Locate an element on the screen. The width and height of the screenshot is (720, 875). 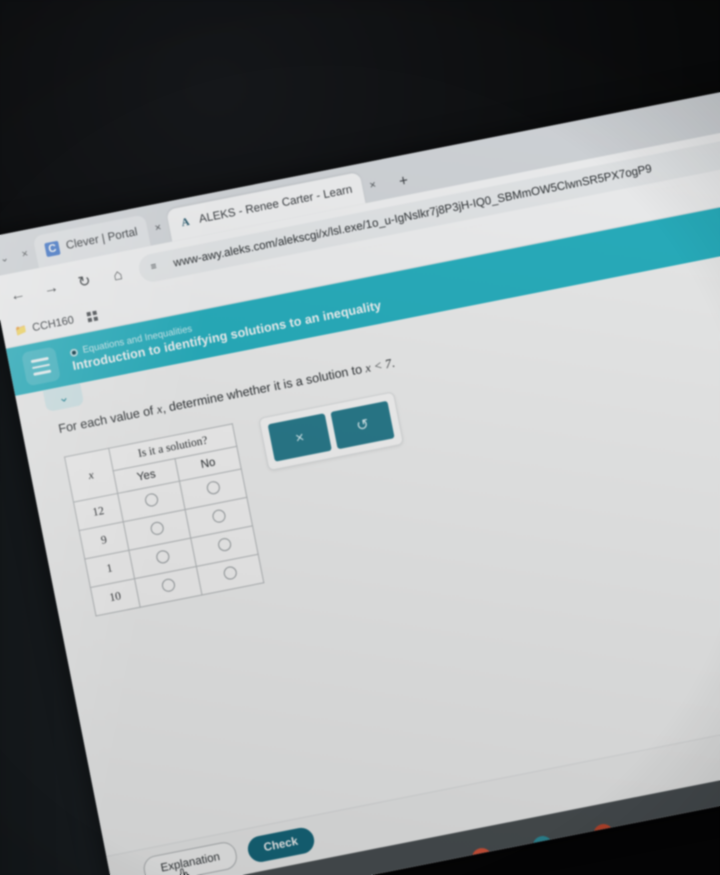
apps-grid-icon is located at coordinates (92, 316).